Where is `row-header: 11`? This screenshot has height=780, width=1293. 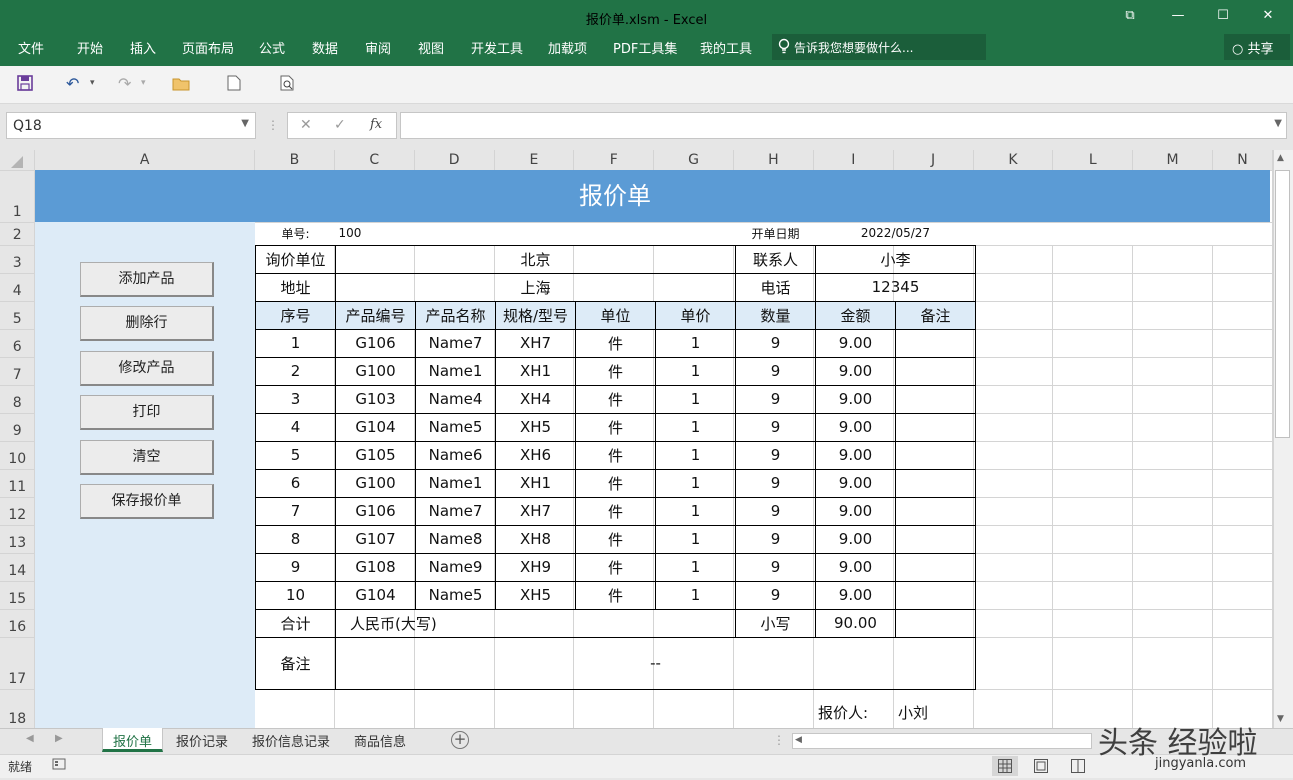 row-header: 11 is located at coordinates (18, 483).